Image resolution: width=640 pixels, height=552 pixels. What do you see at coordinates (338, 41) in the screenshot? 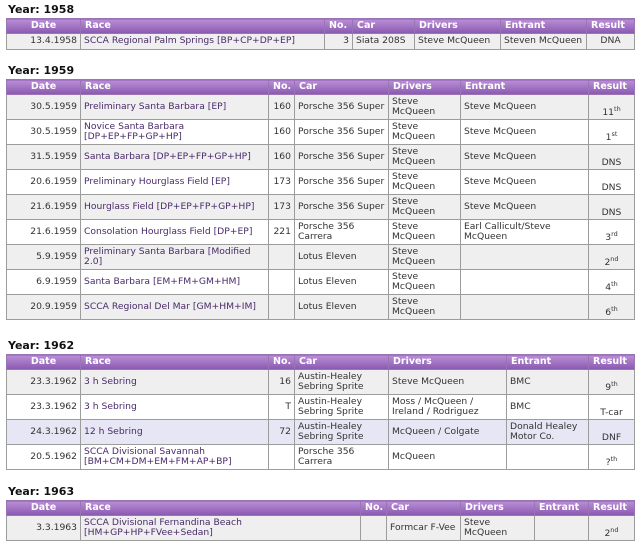
I see `cell-no: 3` at bounding box center [338, 41].